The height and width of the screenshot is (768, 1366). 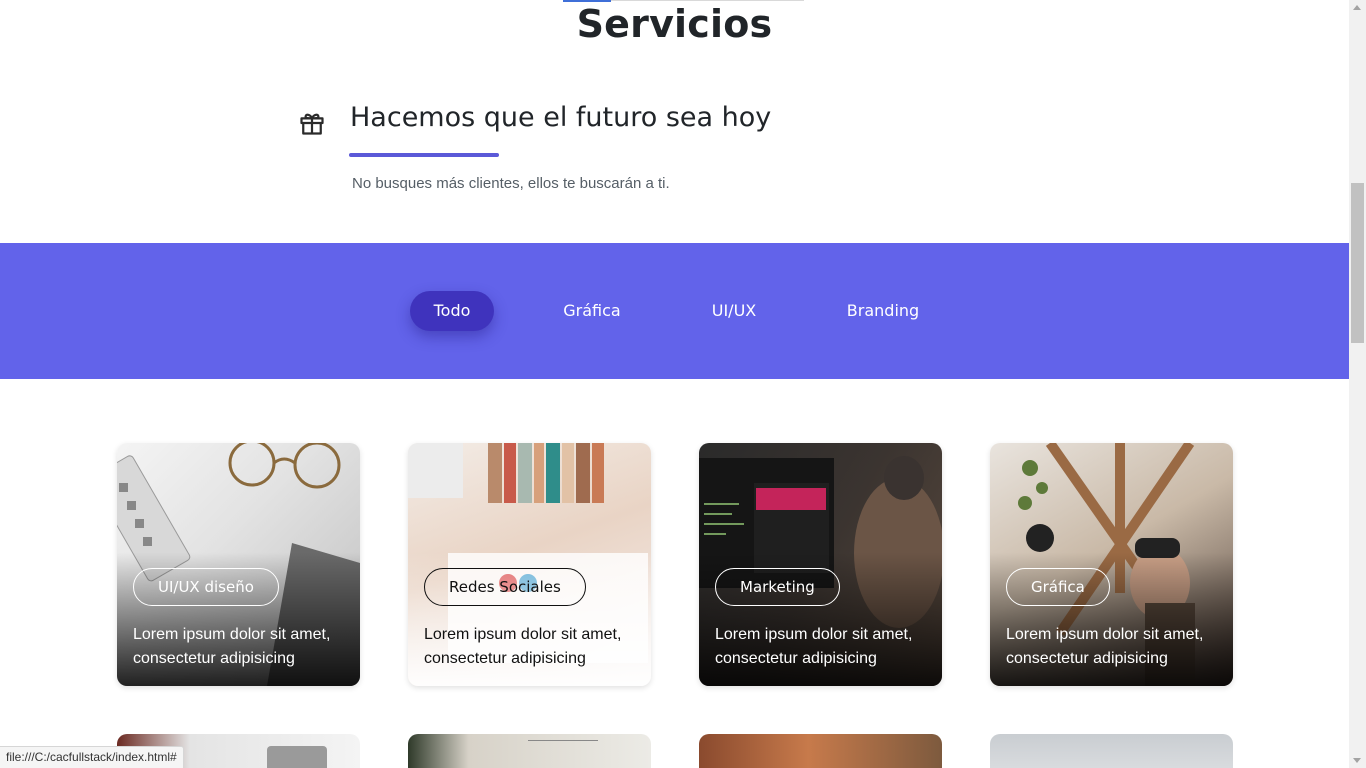 I want to click on filter-grafica: Gráfica, so click(x=592, y=311).